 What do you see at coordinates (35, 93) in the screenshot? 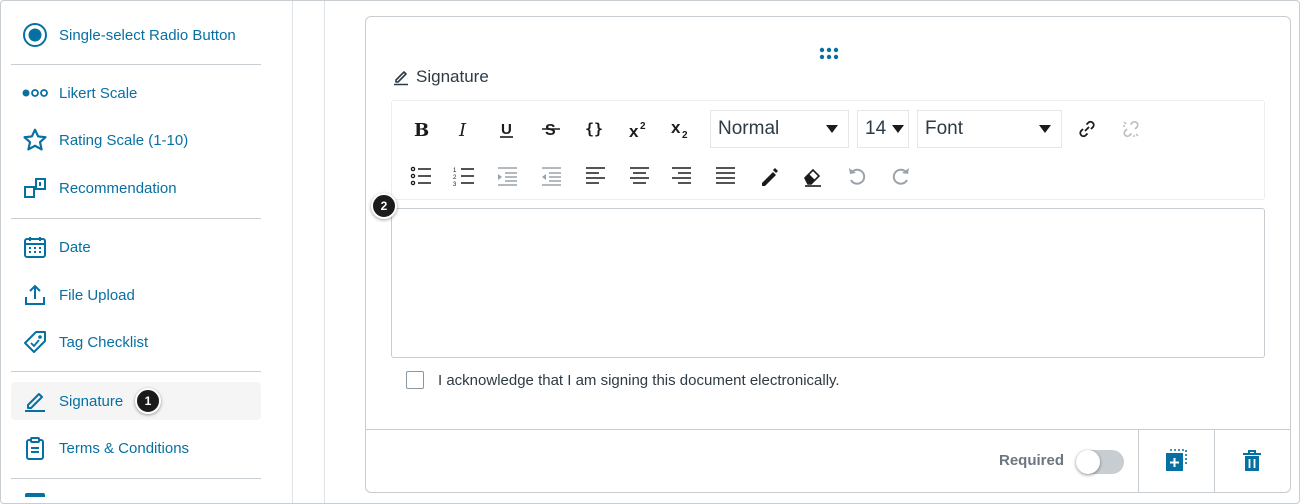
I see `likert-dots-icon` at bounding box center [35, 93].